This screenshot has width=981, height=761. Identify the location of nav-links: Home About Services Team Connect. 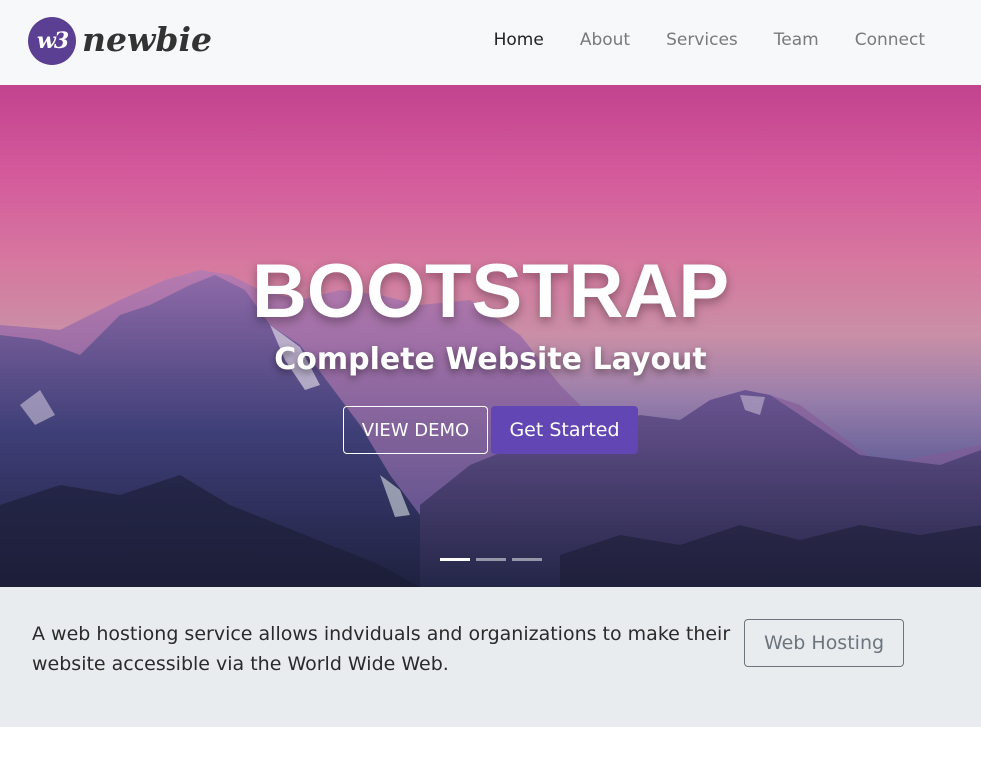
(691, 40).